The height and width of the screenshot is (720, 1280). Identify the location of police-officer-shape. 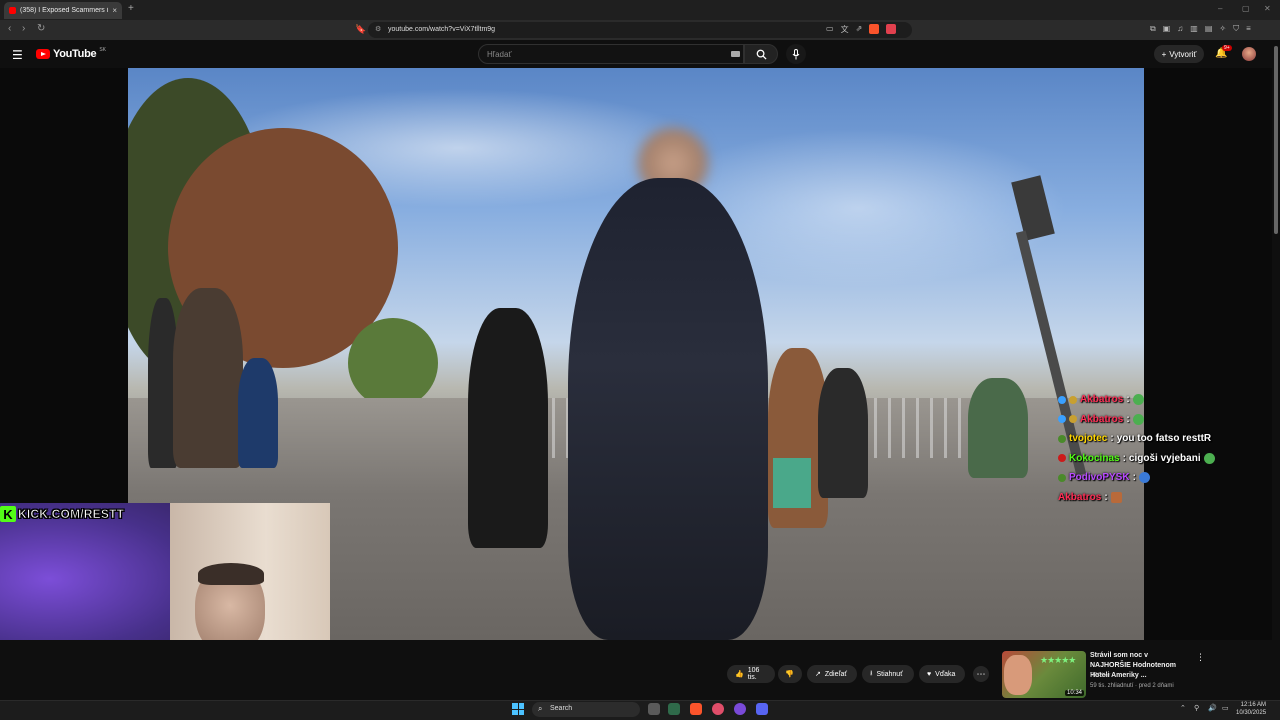
(668, 409).